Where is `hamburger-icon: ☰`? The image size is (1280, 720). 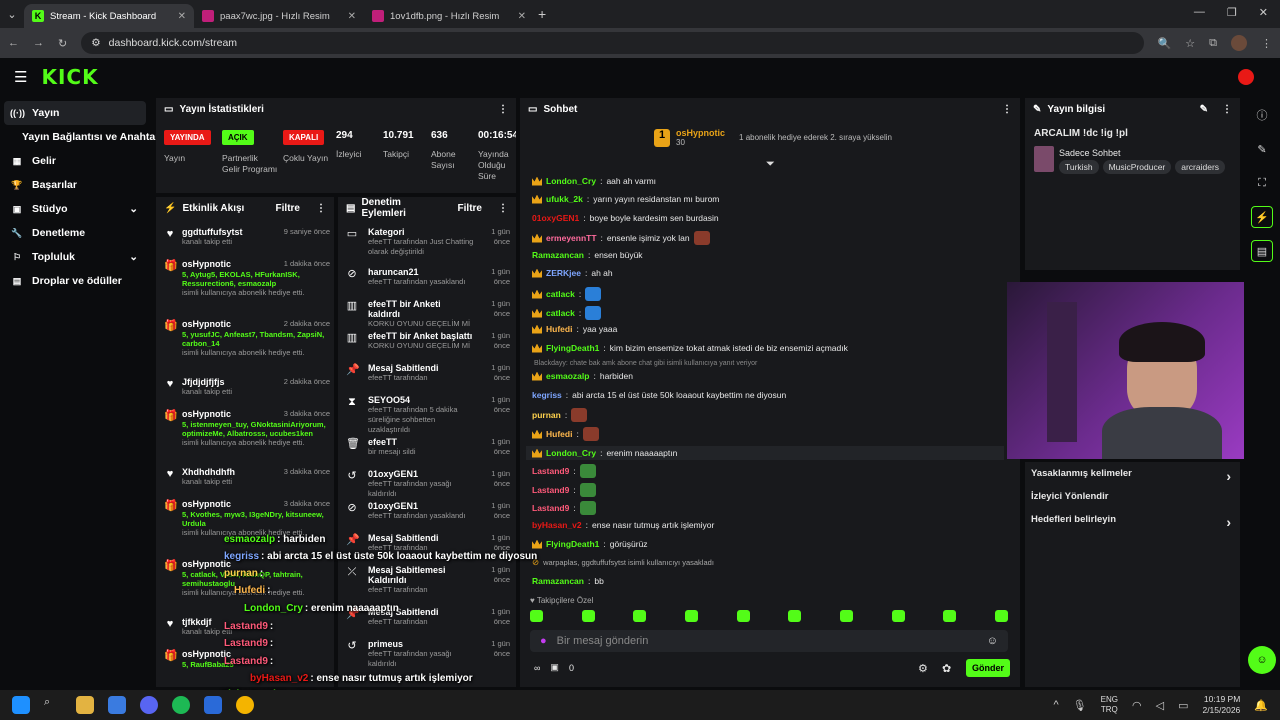 hamburger-icon: ☰ is located at coordinates (20, 77).